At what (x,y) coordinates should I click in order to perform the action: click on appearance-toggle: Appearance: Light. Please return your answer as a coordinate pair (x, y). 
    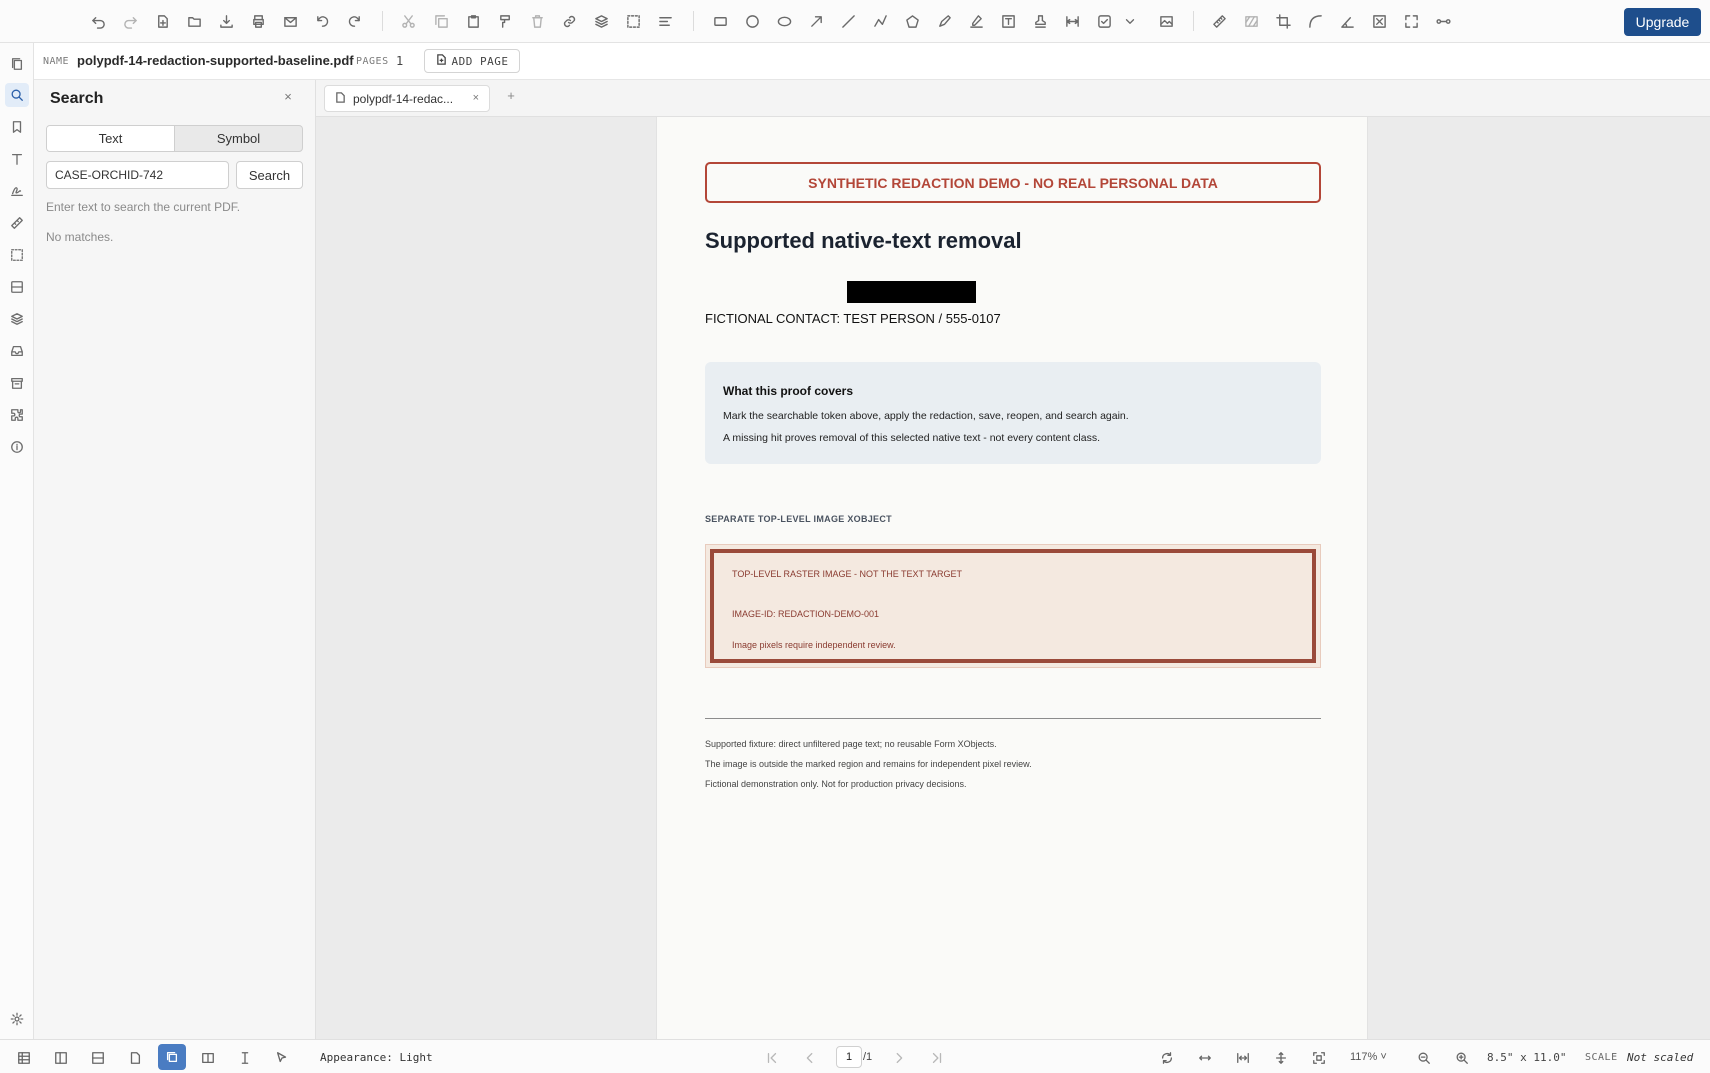
    Looking at the image, I should click on (376, 1057).